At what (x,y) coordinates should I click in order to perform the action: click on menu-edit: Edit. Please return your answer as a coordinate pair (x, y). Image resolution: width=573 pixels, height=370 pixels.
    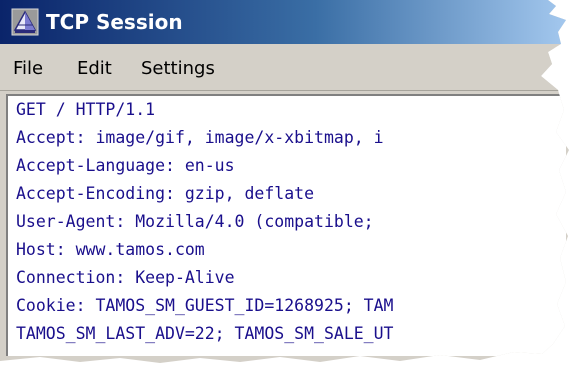
    Looking at the image, I should click on (94, 69).